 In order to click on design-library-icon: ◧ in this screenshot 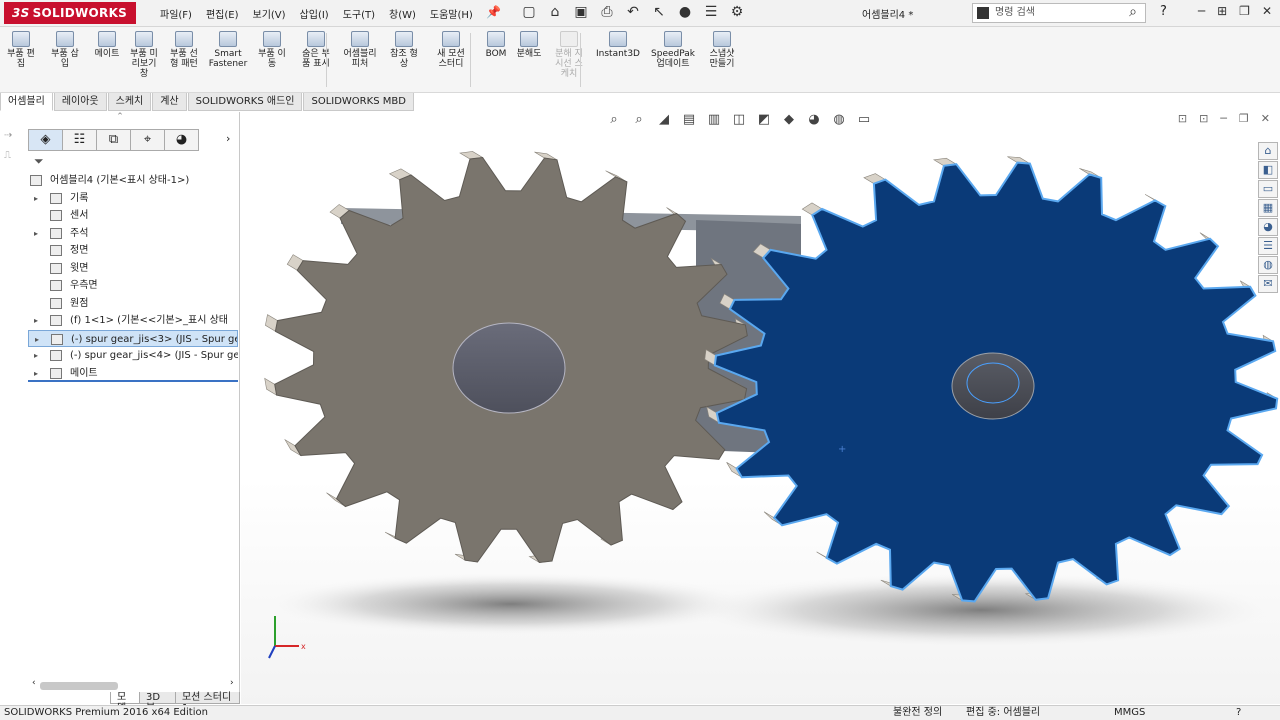, I will do `click(1268, 170)`.